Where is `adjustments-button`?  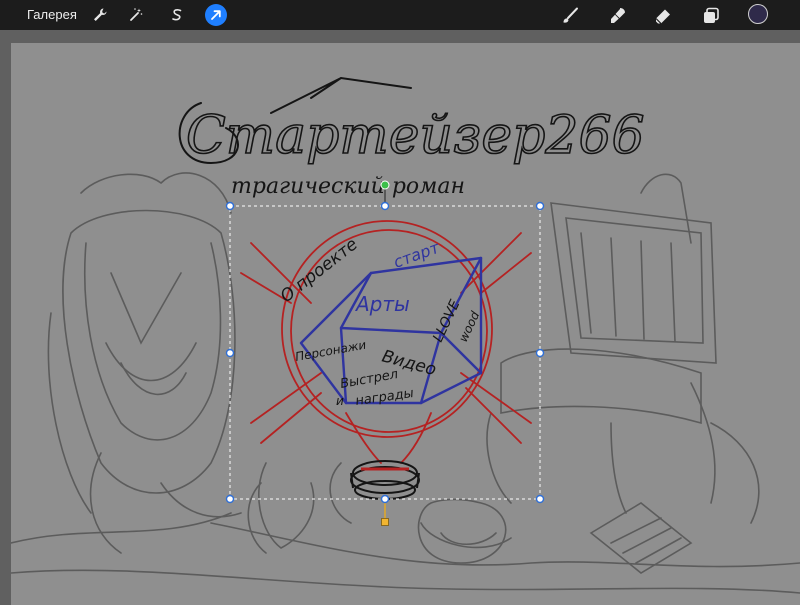 adjustments-button is located at coordinates (136, 15).